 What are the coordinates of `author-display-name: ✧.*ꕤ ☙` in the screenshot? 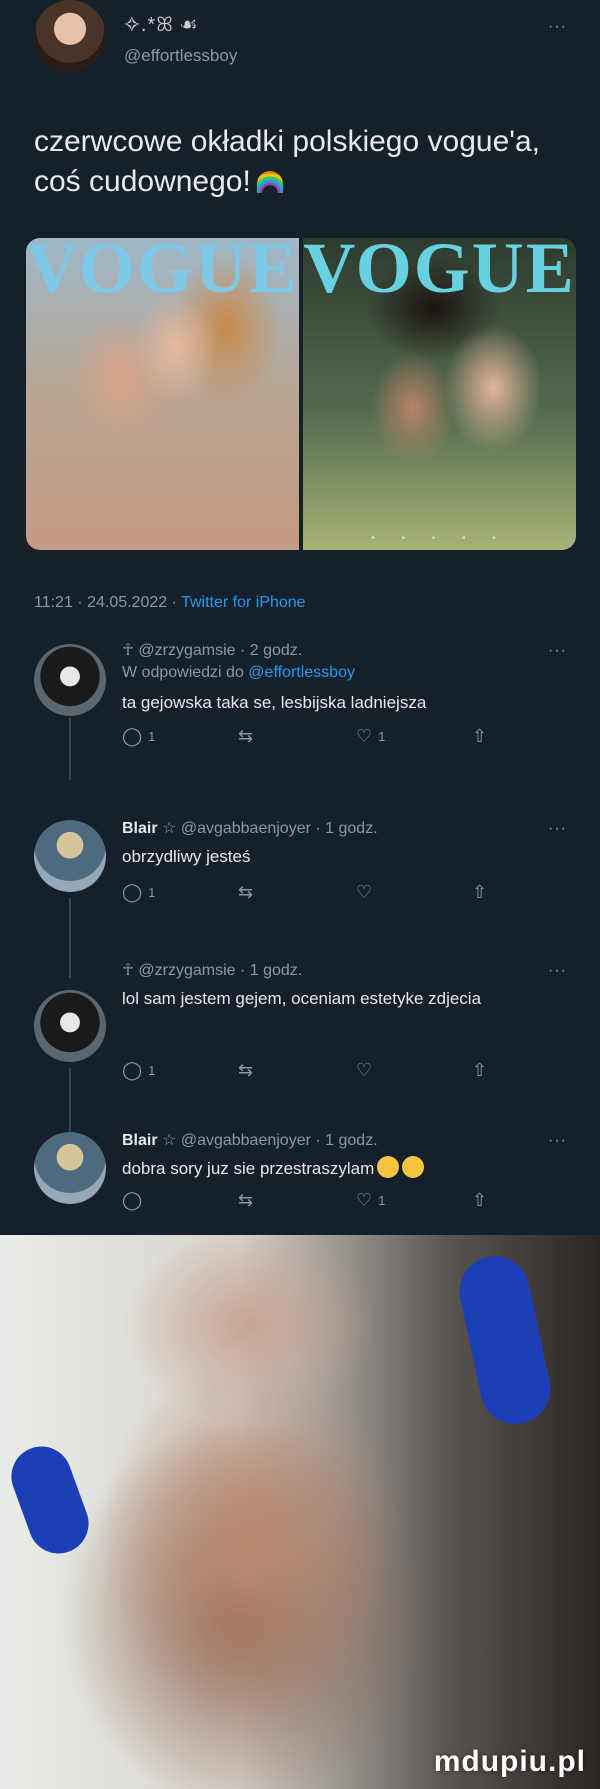 It's located at (160, 25).